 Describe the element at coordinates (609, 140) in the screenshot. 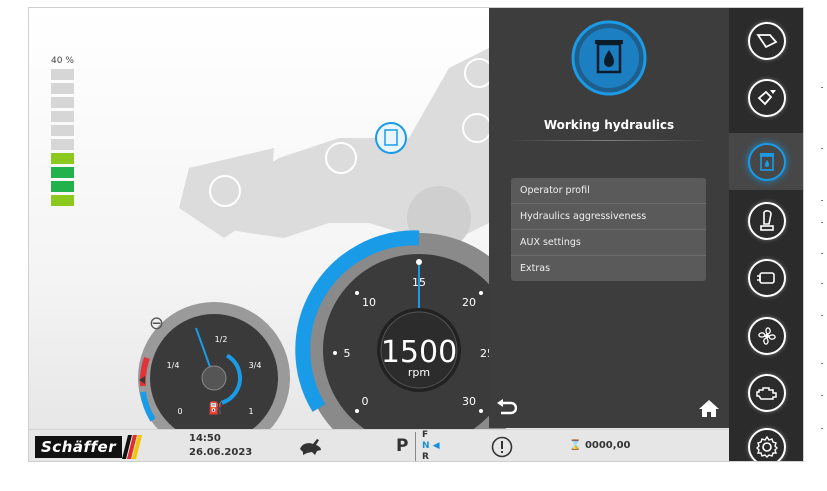

I see `divider` at that location.